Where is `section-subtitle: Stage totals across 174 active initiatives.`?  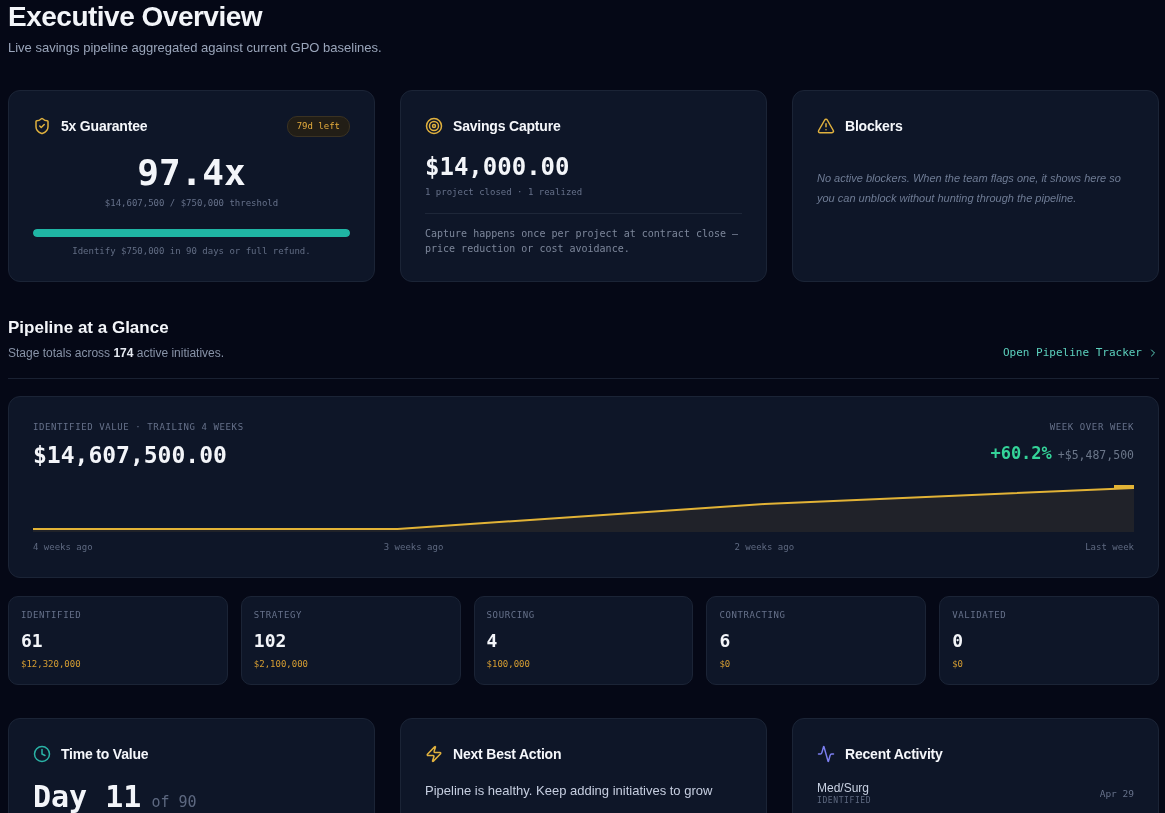 section-subtitle: Stage totals across 174 active initiatives. is located at coordinates (116, 353).